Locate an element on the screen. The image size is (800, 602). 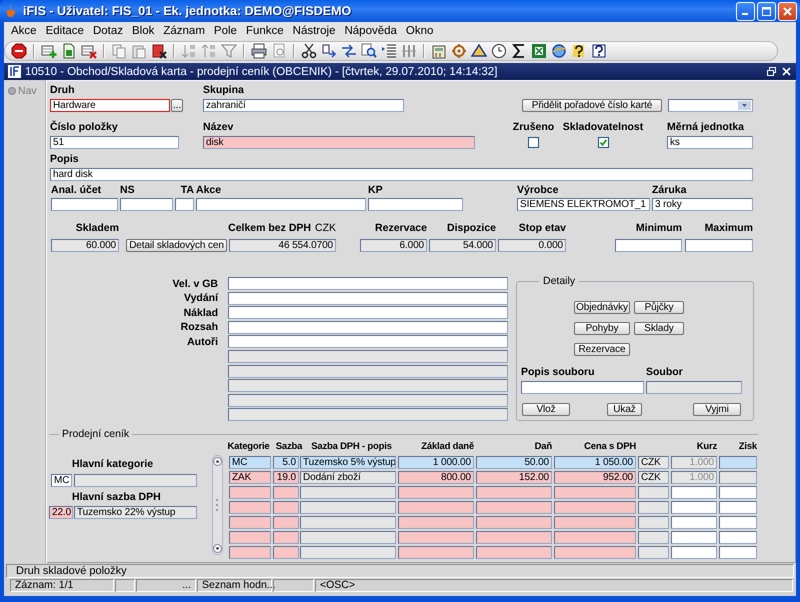
table-cell: Dodání zboží is located at coordinates (348, 477).